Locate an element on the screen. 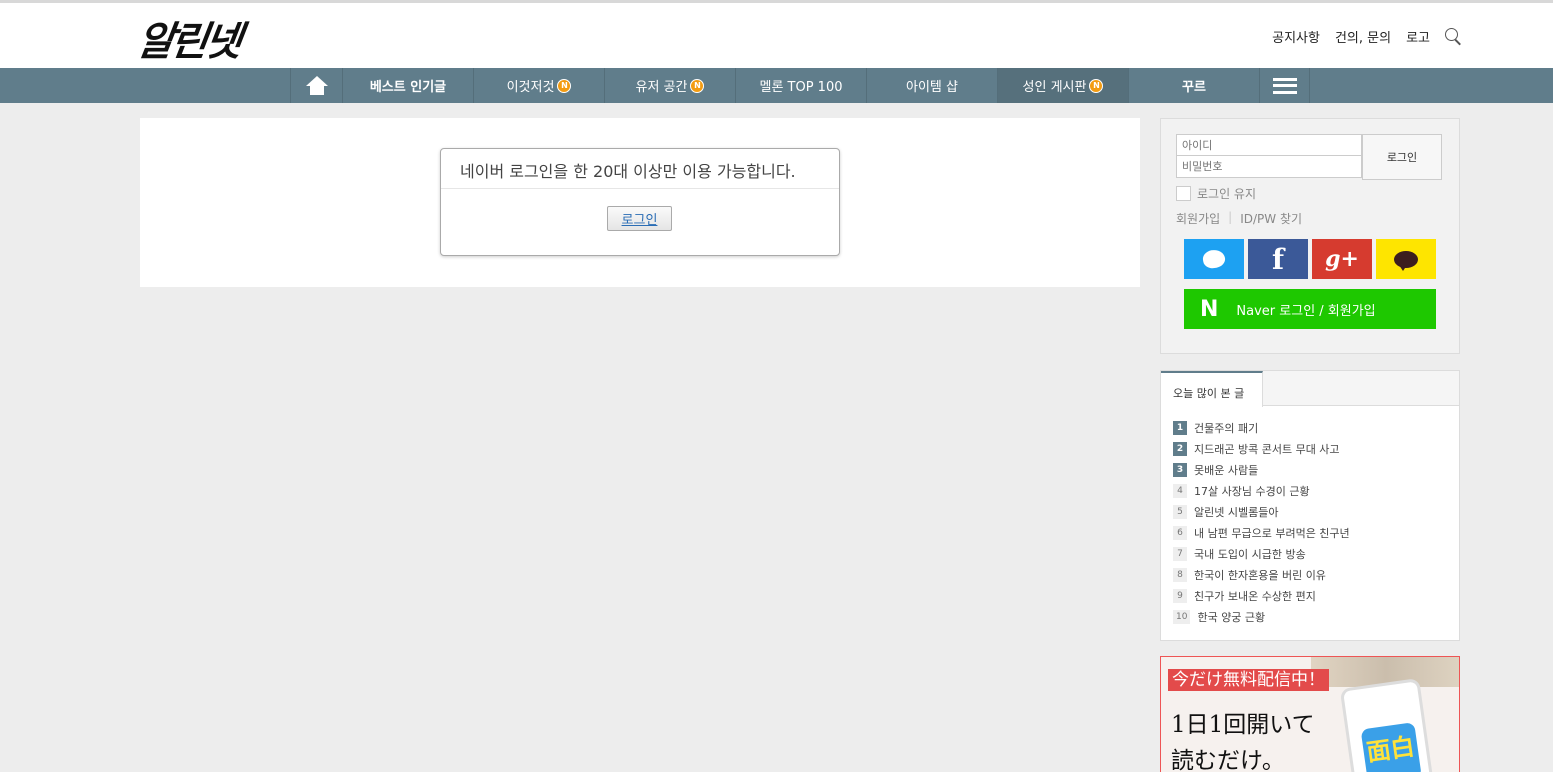 The width and height of the screenshot is (1553, 772). twitter-login-button is located at coordinates (1214, 259).